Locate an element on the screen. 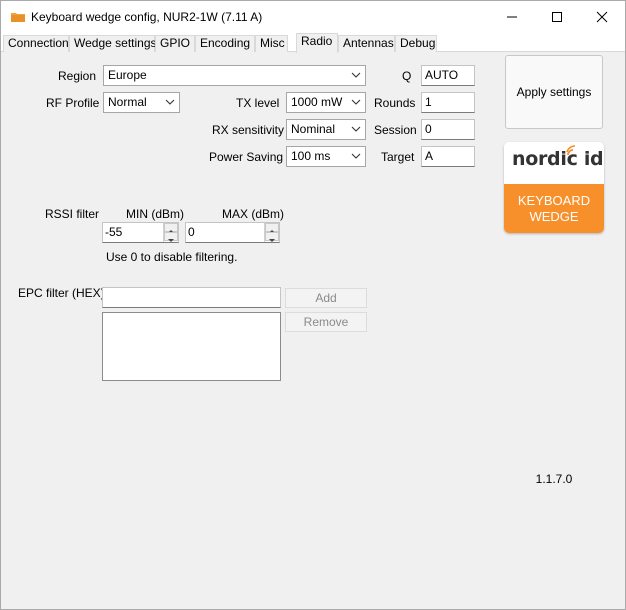  rssi-max-value: 0 is located at coordinates (191, 232).